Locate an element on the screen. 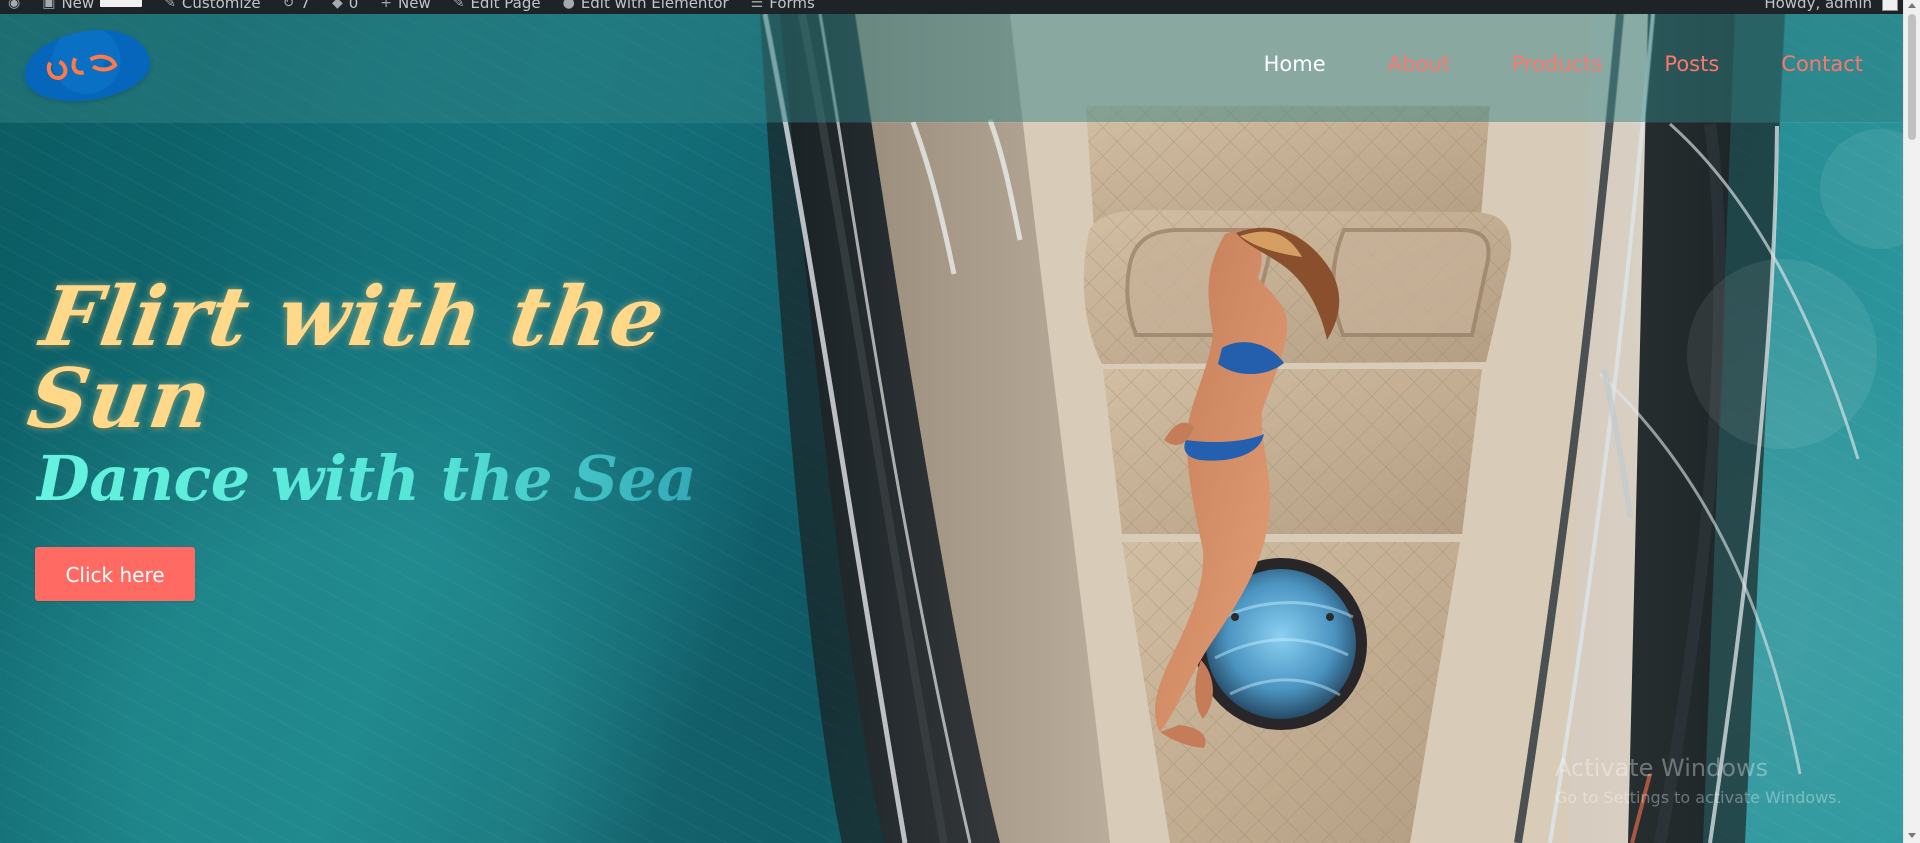  admin-elementor-button: ● Edit with Elementor is located at coordinates (646, 6).